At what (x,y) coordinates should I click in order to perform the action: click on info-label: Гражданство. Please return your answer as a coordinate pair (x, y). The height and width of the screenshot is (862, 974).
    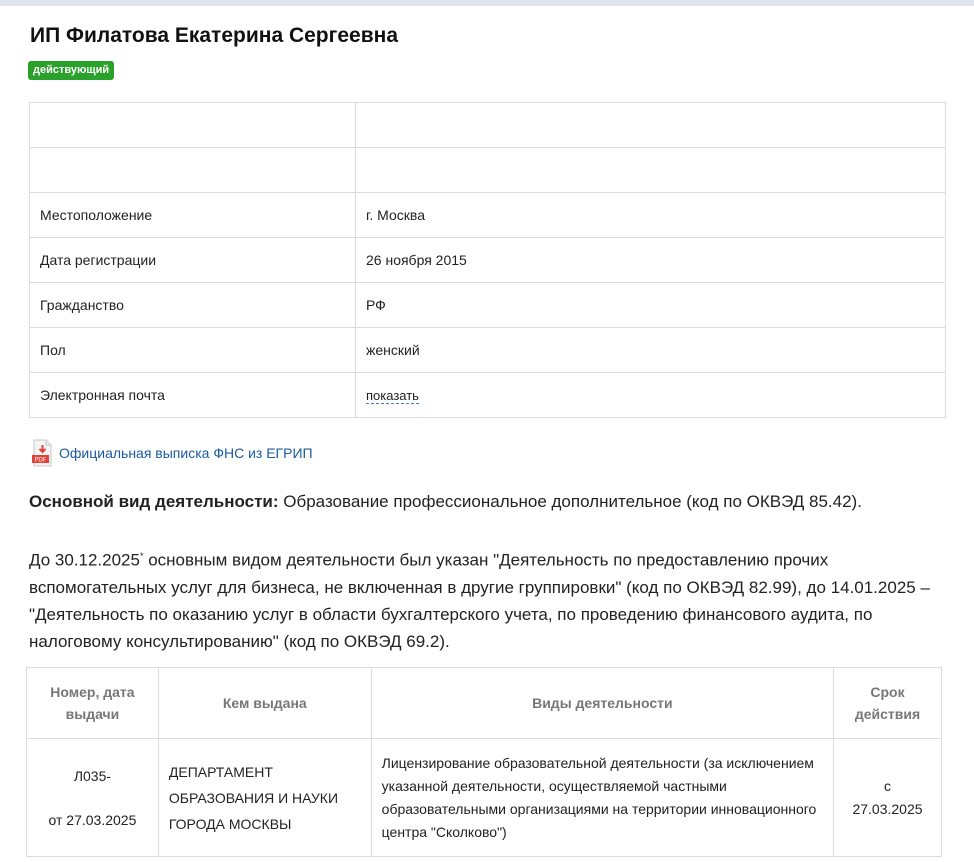
    Looking at the image, I should click on (192, 305).